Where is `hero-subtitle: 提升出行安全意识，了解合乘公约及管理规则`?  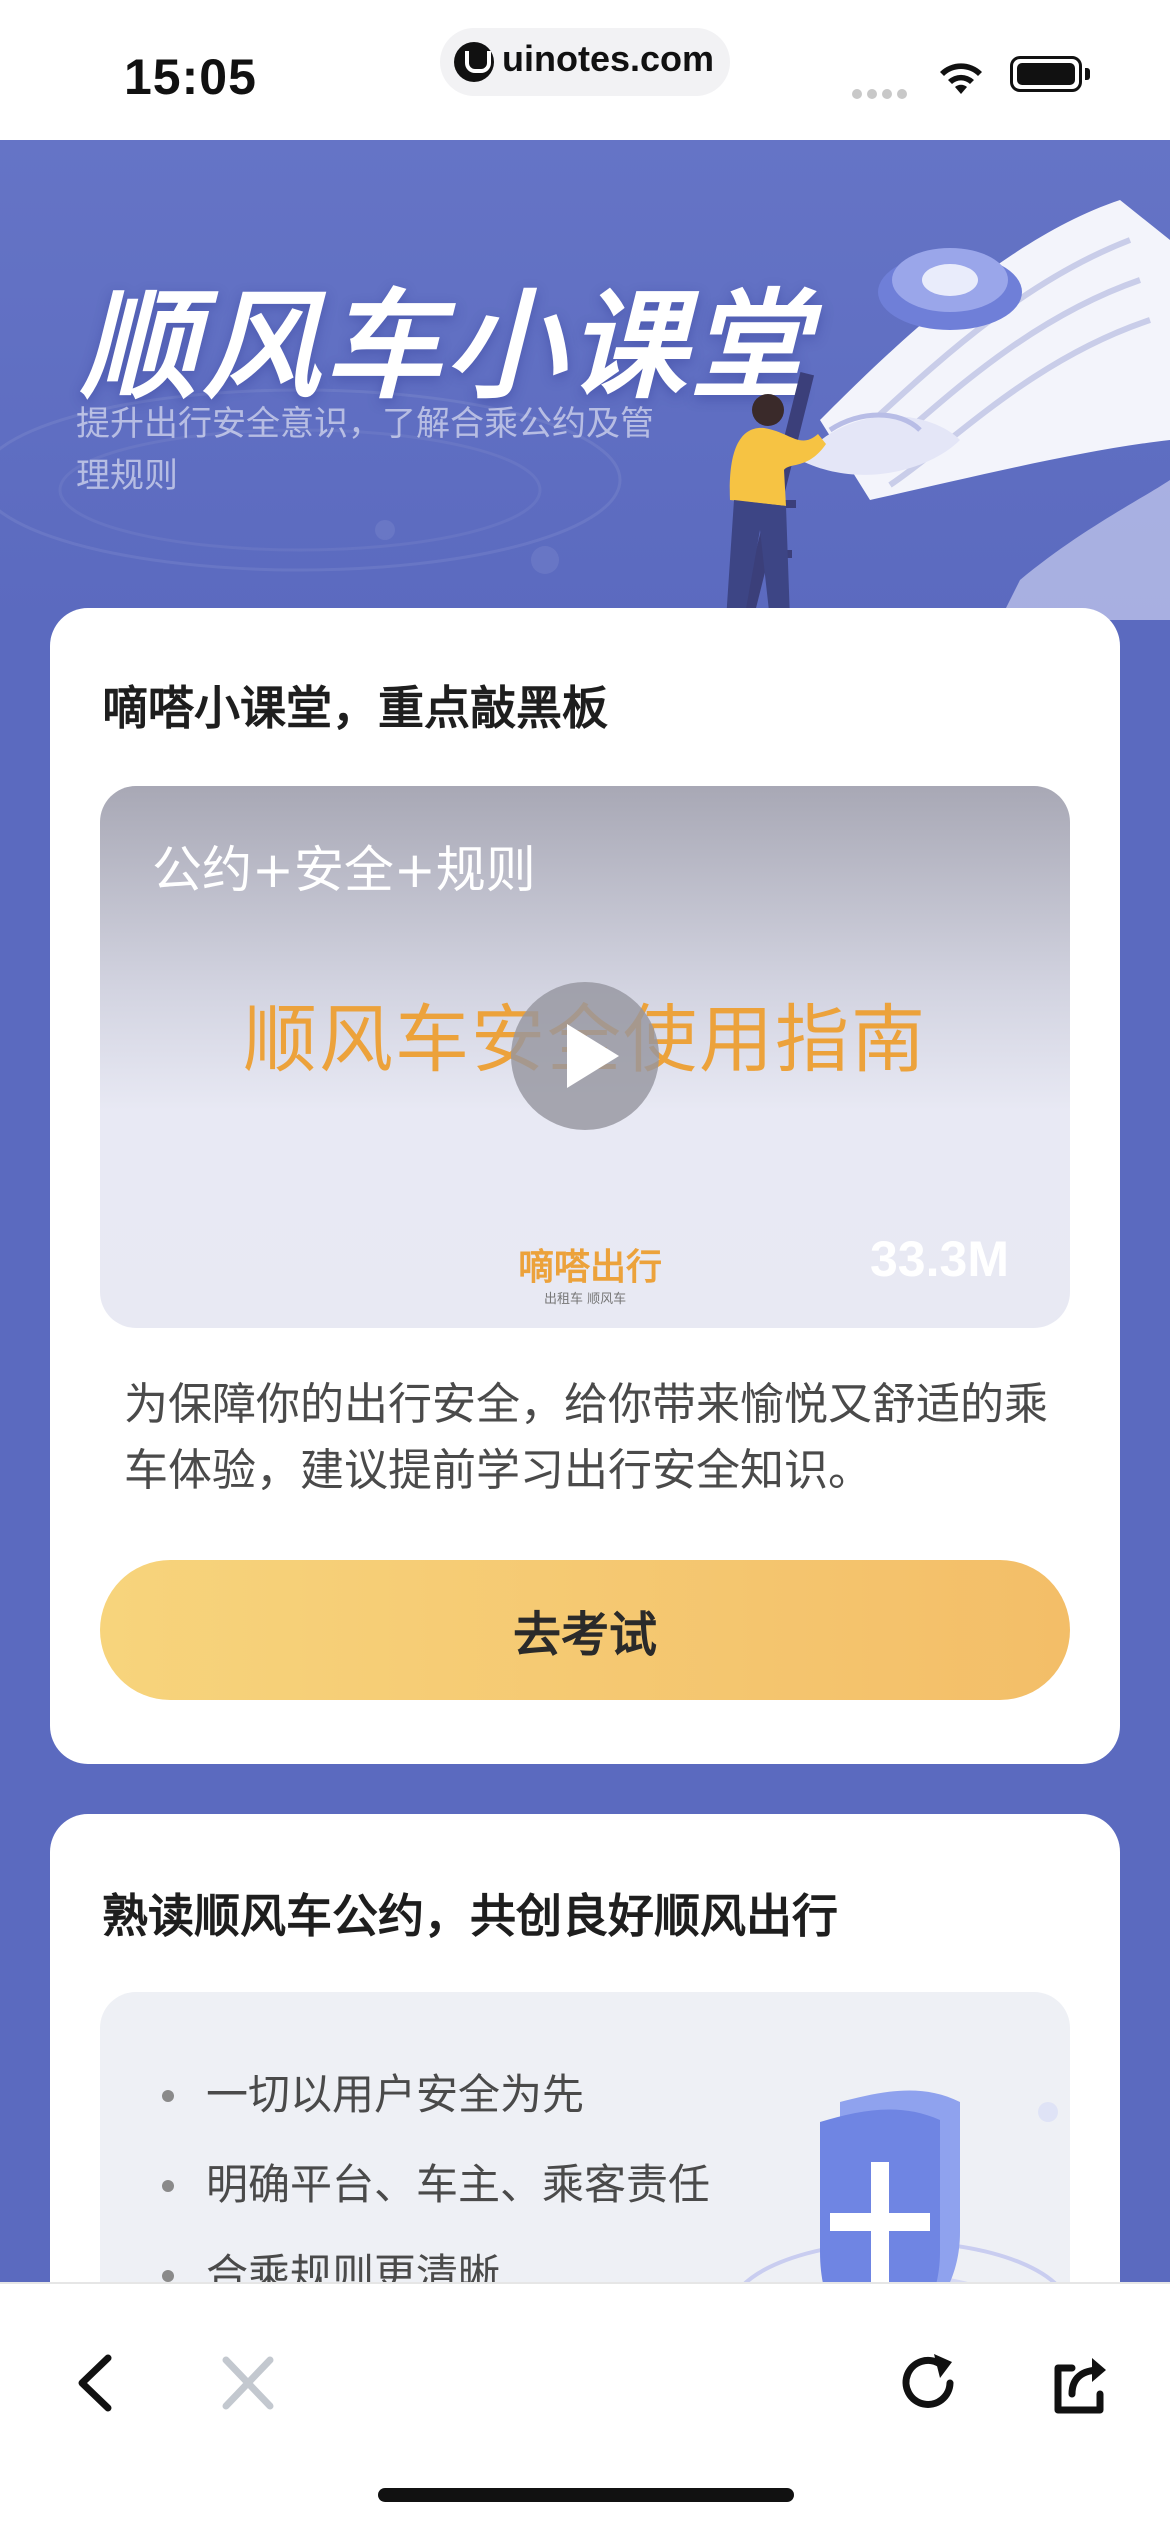 hero-subtitle: 提升出行安全意识，了解合乘公约及管理规则 is located at coordinates (365, 450).